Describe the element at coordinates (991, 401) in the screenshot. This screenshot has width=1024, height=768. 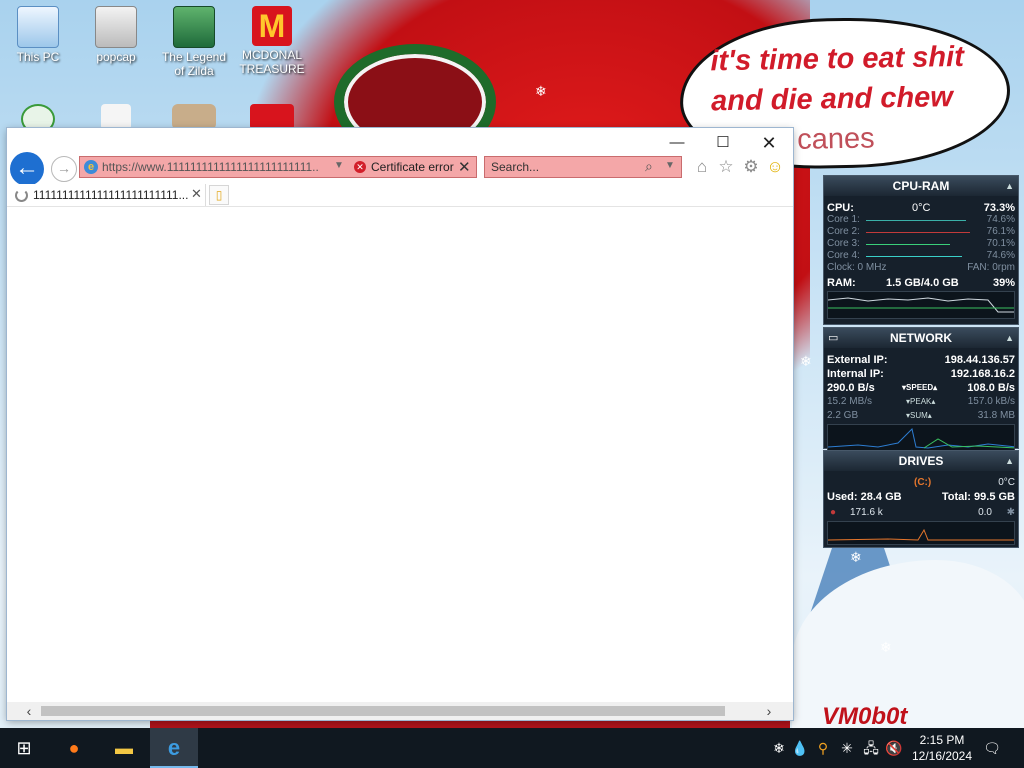
I see `peak-up: 157.0 kB/s` at that location.